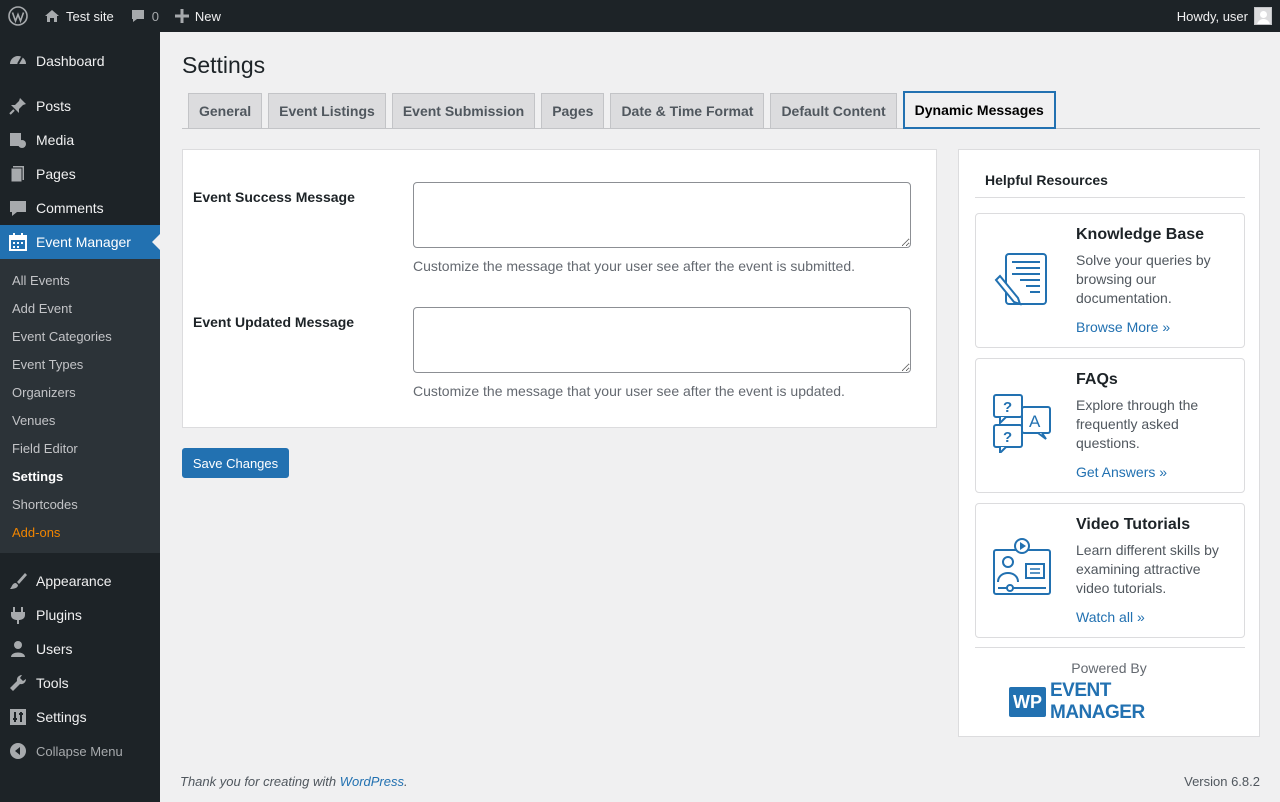 The image size is (1280, 802). I want to click on video-tutorial-icon, so click(1022, 566).